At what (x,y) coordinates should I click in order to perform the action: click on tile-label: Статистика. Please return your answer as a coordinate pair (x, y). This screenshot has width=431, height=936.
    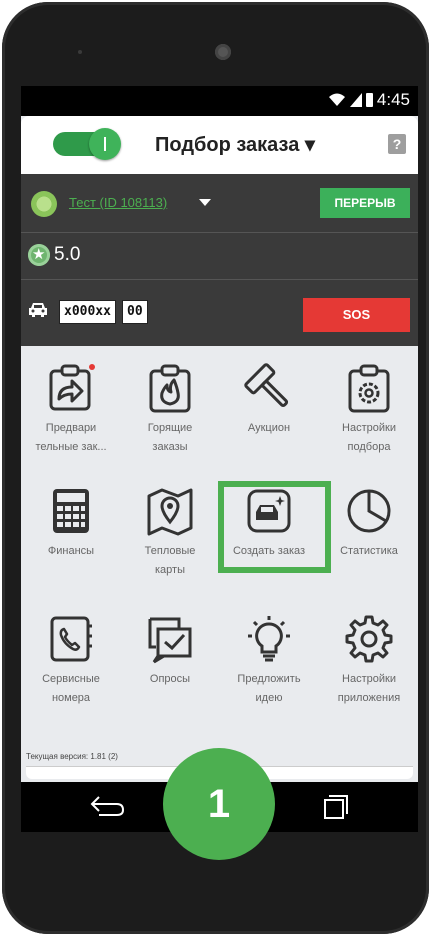
    Looking at the image, I should click on (369, 551).